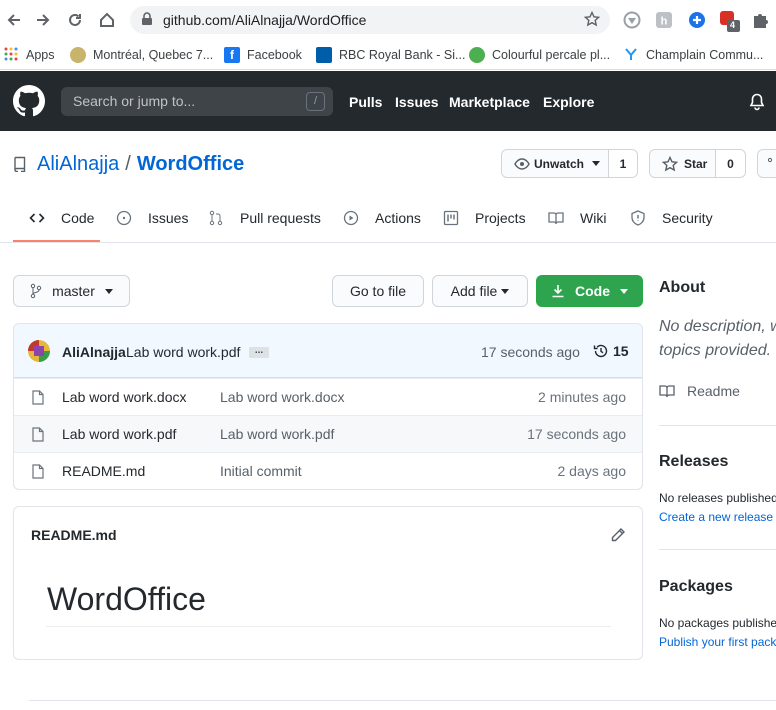 The image size is (776, 710). Describe the element at coordinates (555, 163) in the screenshot. I see `unwatch-button: Unwatch` at that location.